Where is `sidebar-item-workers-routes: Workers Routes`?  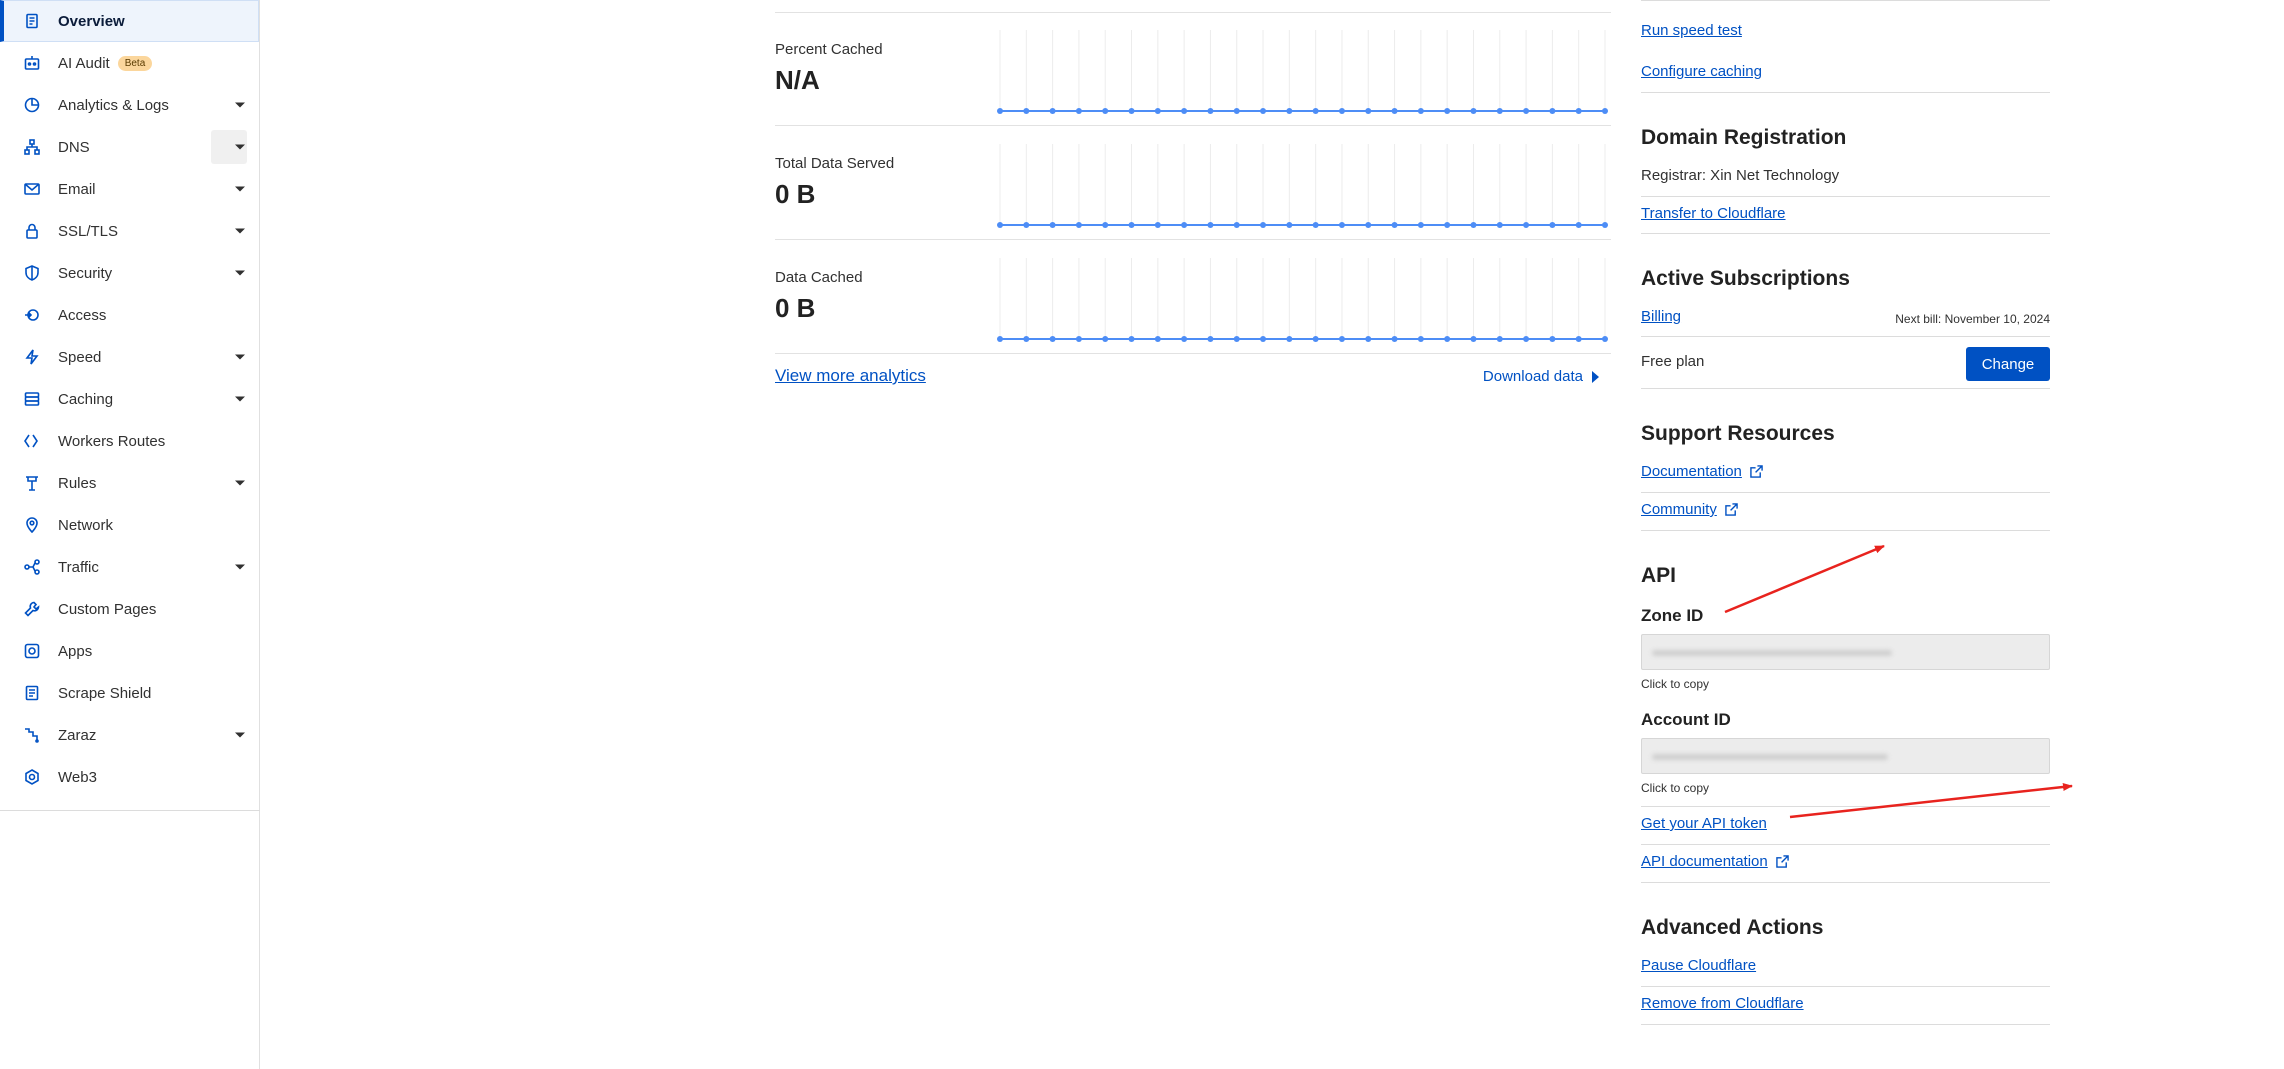 sidebar-item-workers-routes: Workers Routes is located at coordinates (129, 441).